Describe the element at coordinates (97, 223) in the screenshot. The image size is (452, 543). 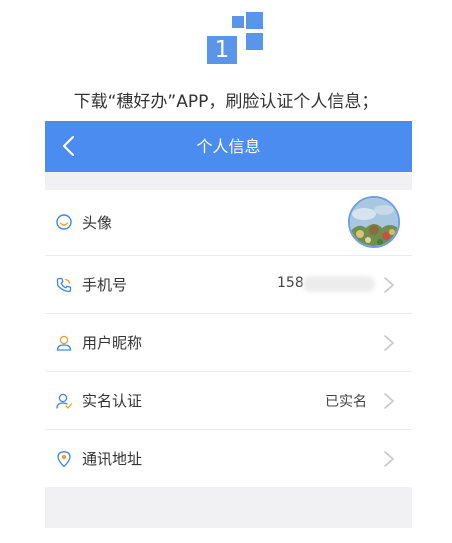
I see `row-label-avatar: 头像` at that location.